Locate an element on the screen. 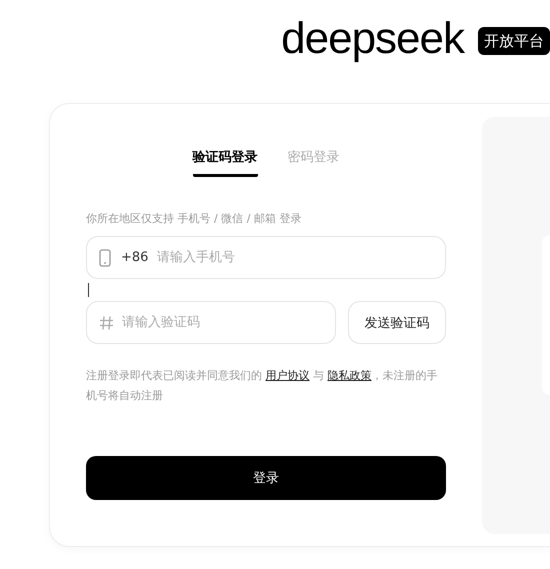 This screenshot has width=550, height=569. agreement-text: 注册登录即代表已阅读并同意我们的 用户协议 与 隐私政策，未注册的手机号将自动注册 is located at coordinates (262, 386).